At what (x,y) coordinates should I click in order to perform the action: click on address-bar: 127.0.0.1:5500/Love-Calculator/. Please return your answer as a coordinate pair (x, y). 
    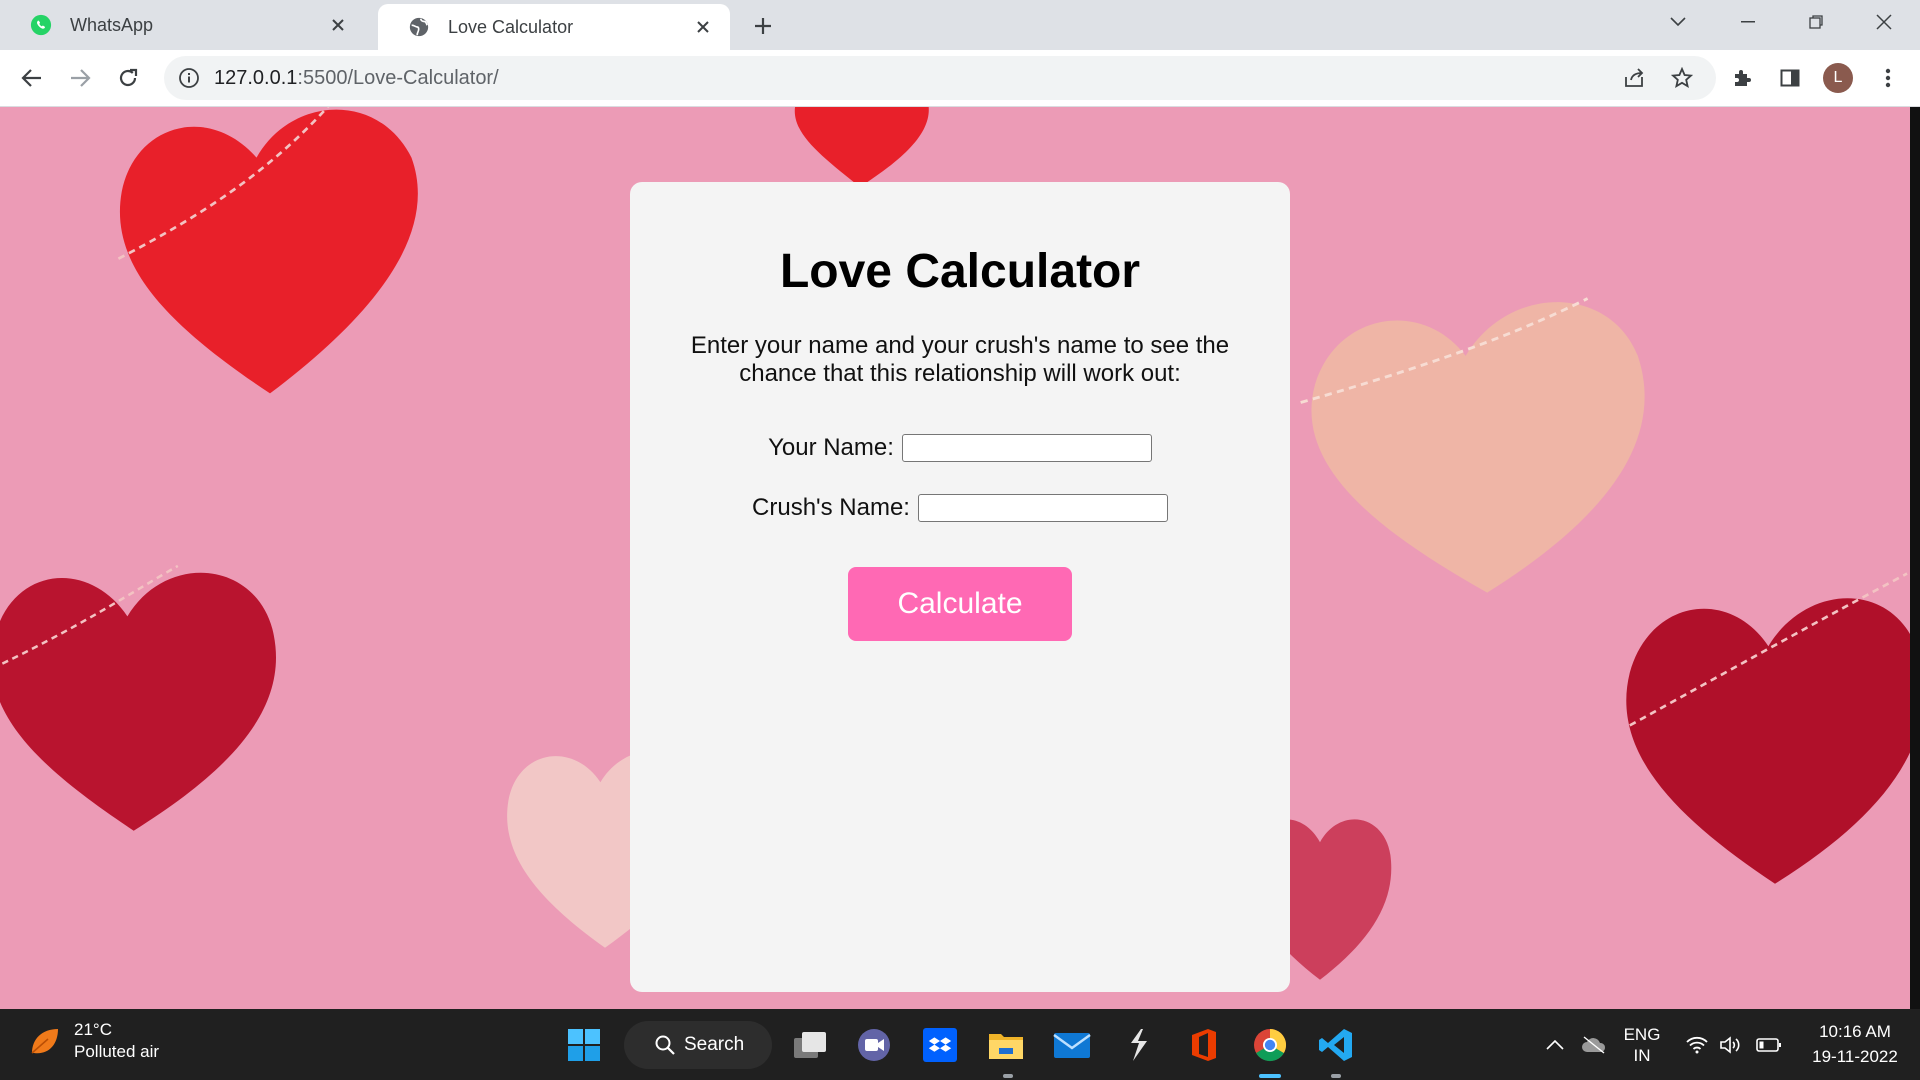
    Looking at the image, I should click on (940, 78).